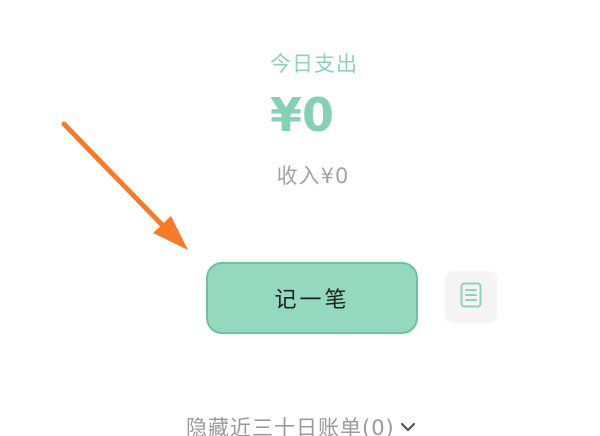  I want to click on chevron-down-icon, so click(408, 427).